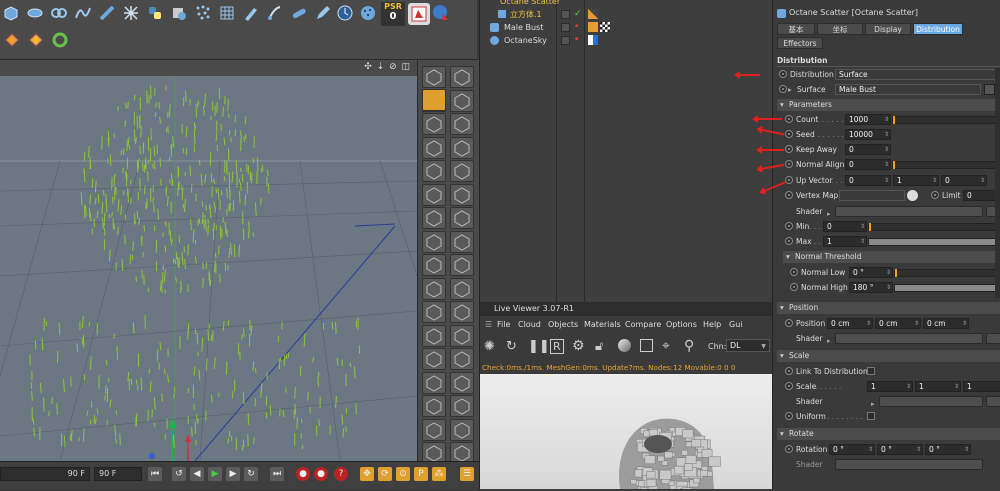 Image resolution: width=1000 pixels, height=491 pixels. I want to click on material-preview-icon, so click(624, 345).